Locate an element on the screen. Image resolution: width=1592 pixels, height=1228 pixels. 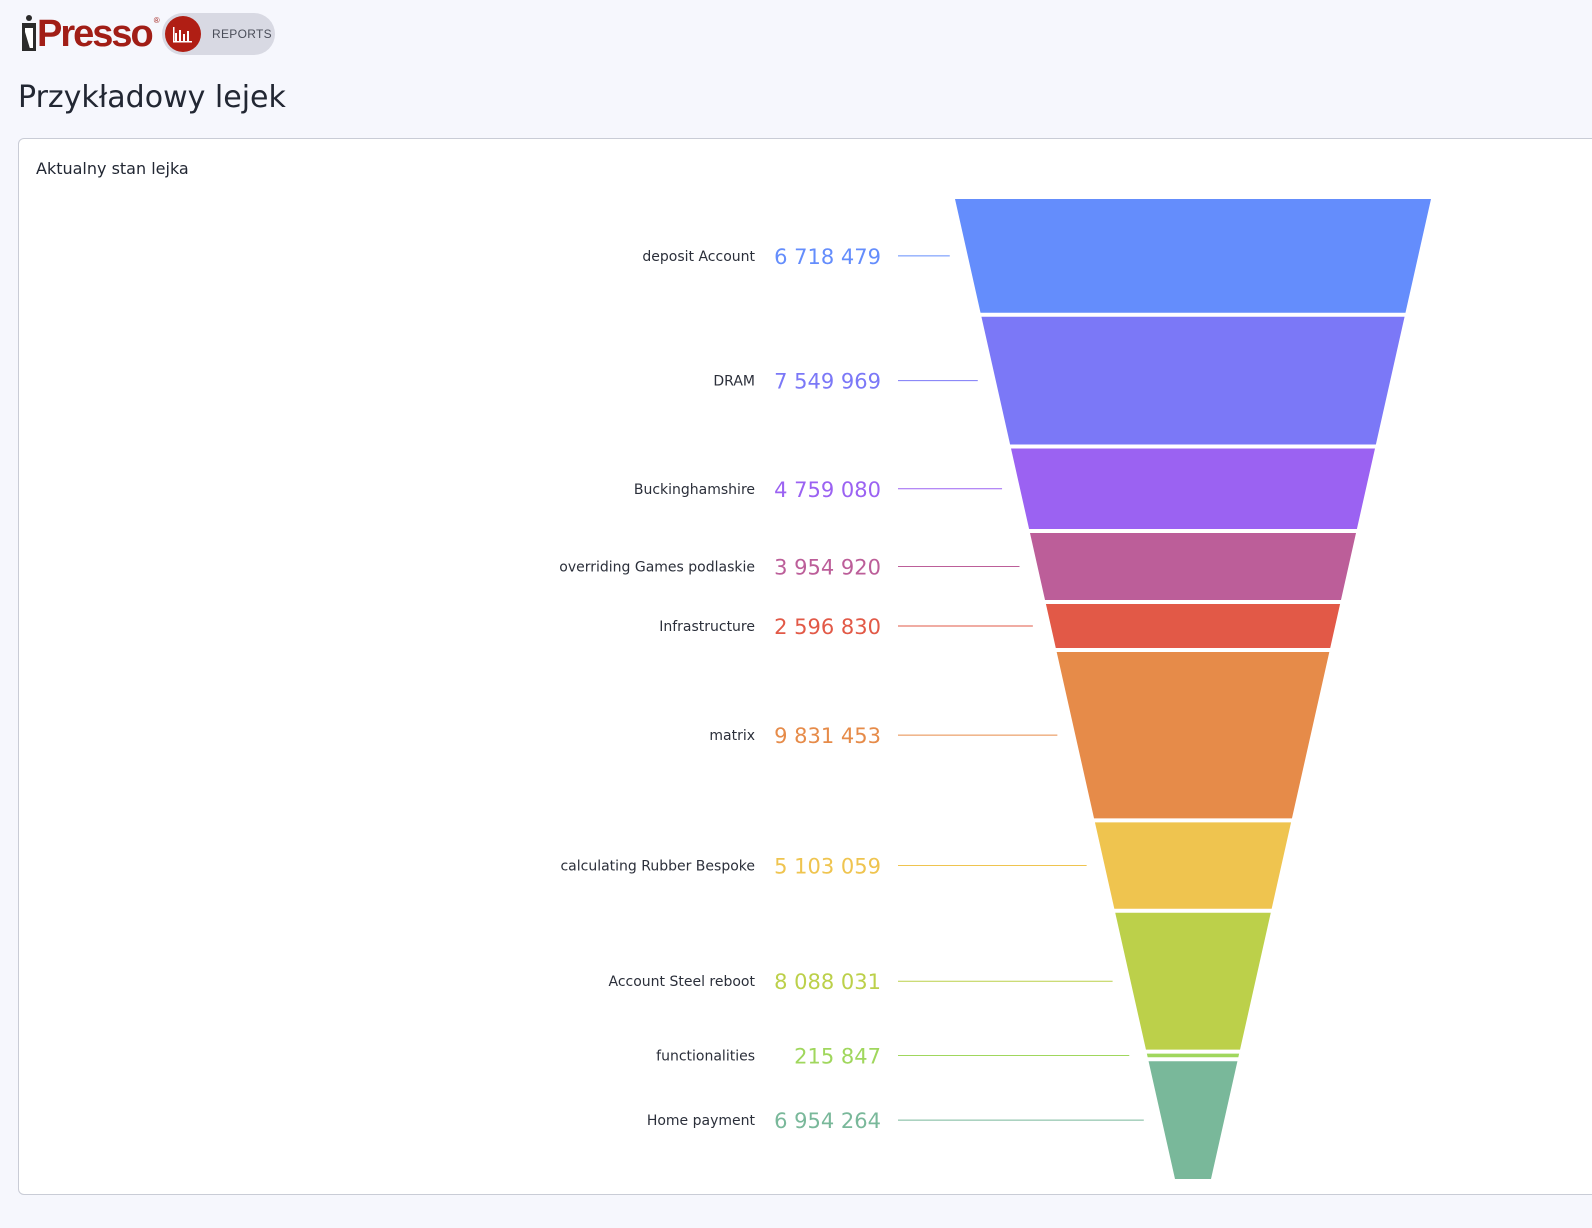
reports-button: REPORTS is located at coordinates (218, 34).